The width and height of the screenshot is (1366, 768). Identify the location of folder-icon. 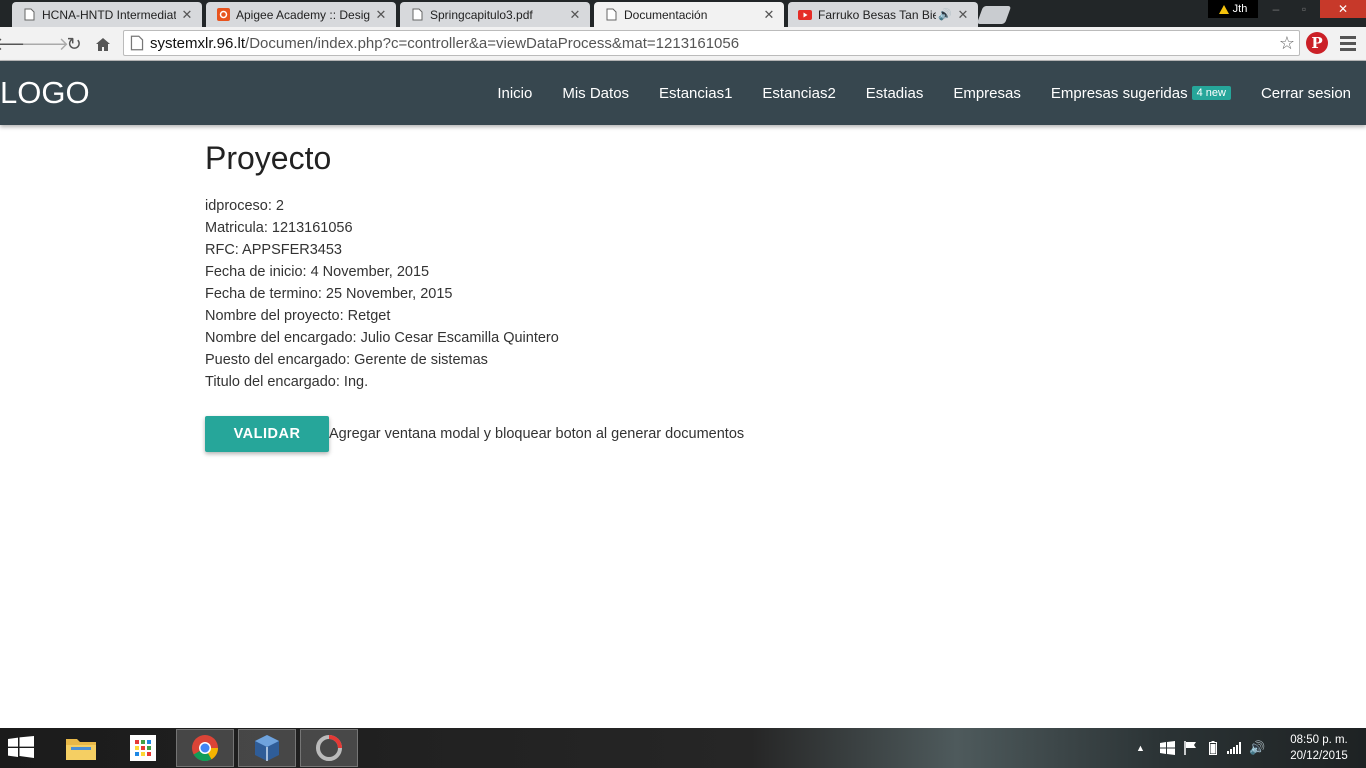
(81, 749).